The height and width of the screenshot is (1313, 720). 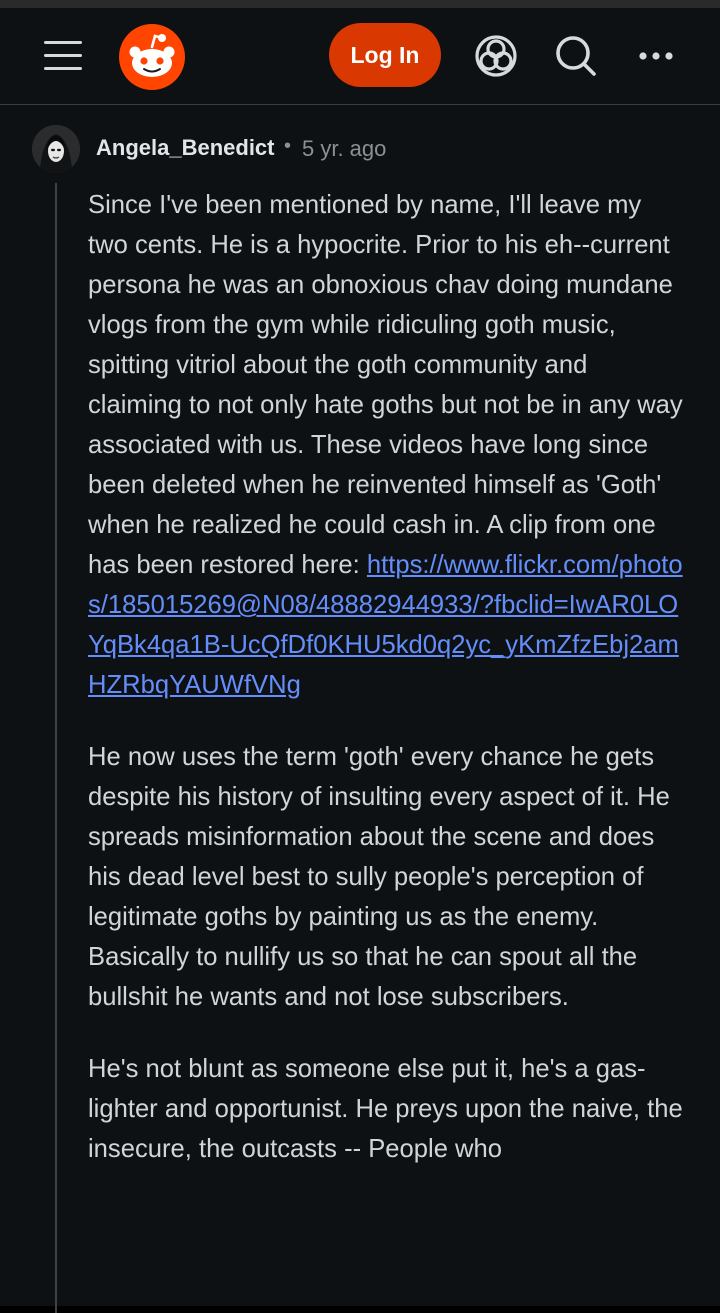 I want to click on comment-author: Angela_Benedict, so click(x=185, y=148).